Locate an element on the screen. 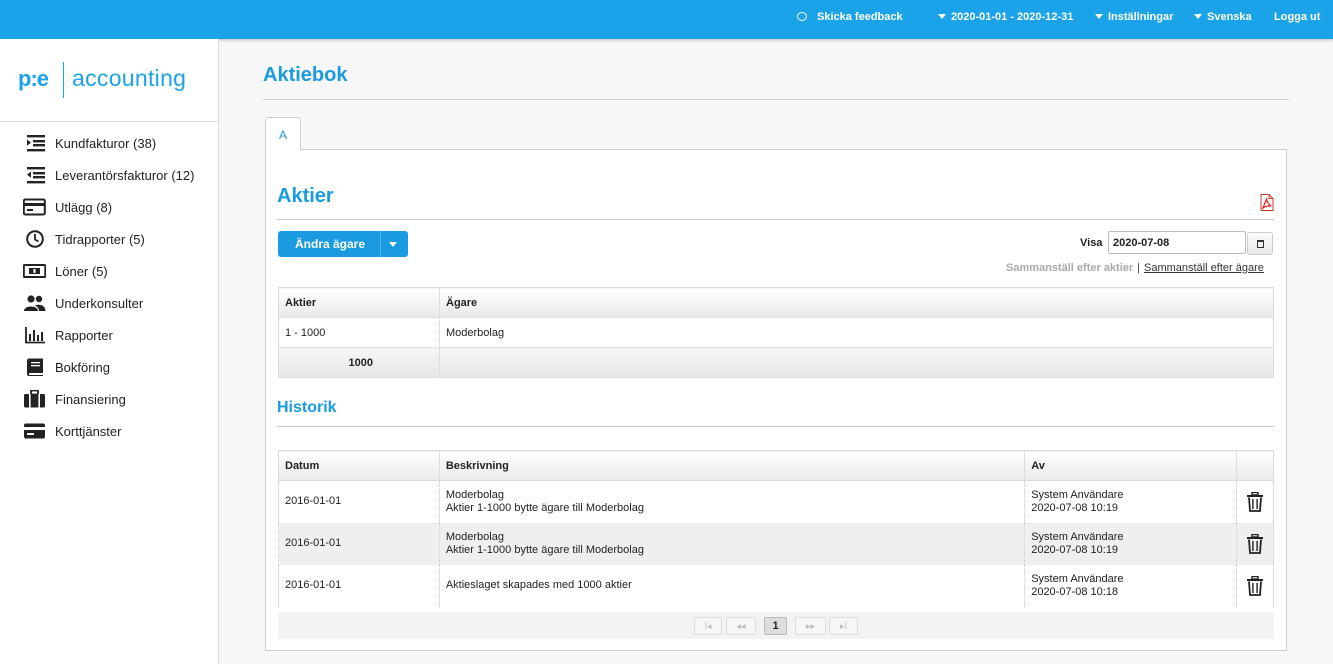  author-time: 2020-07-08 10:19 is located at coordinates (1075, 507).